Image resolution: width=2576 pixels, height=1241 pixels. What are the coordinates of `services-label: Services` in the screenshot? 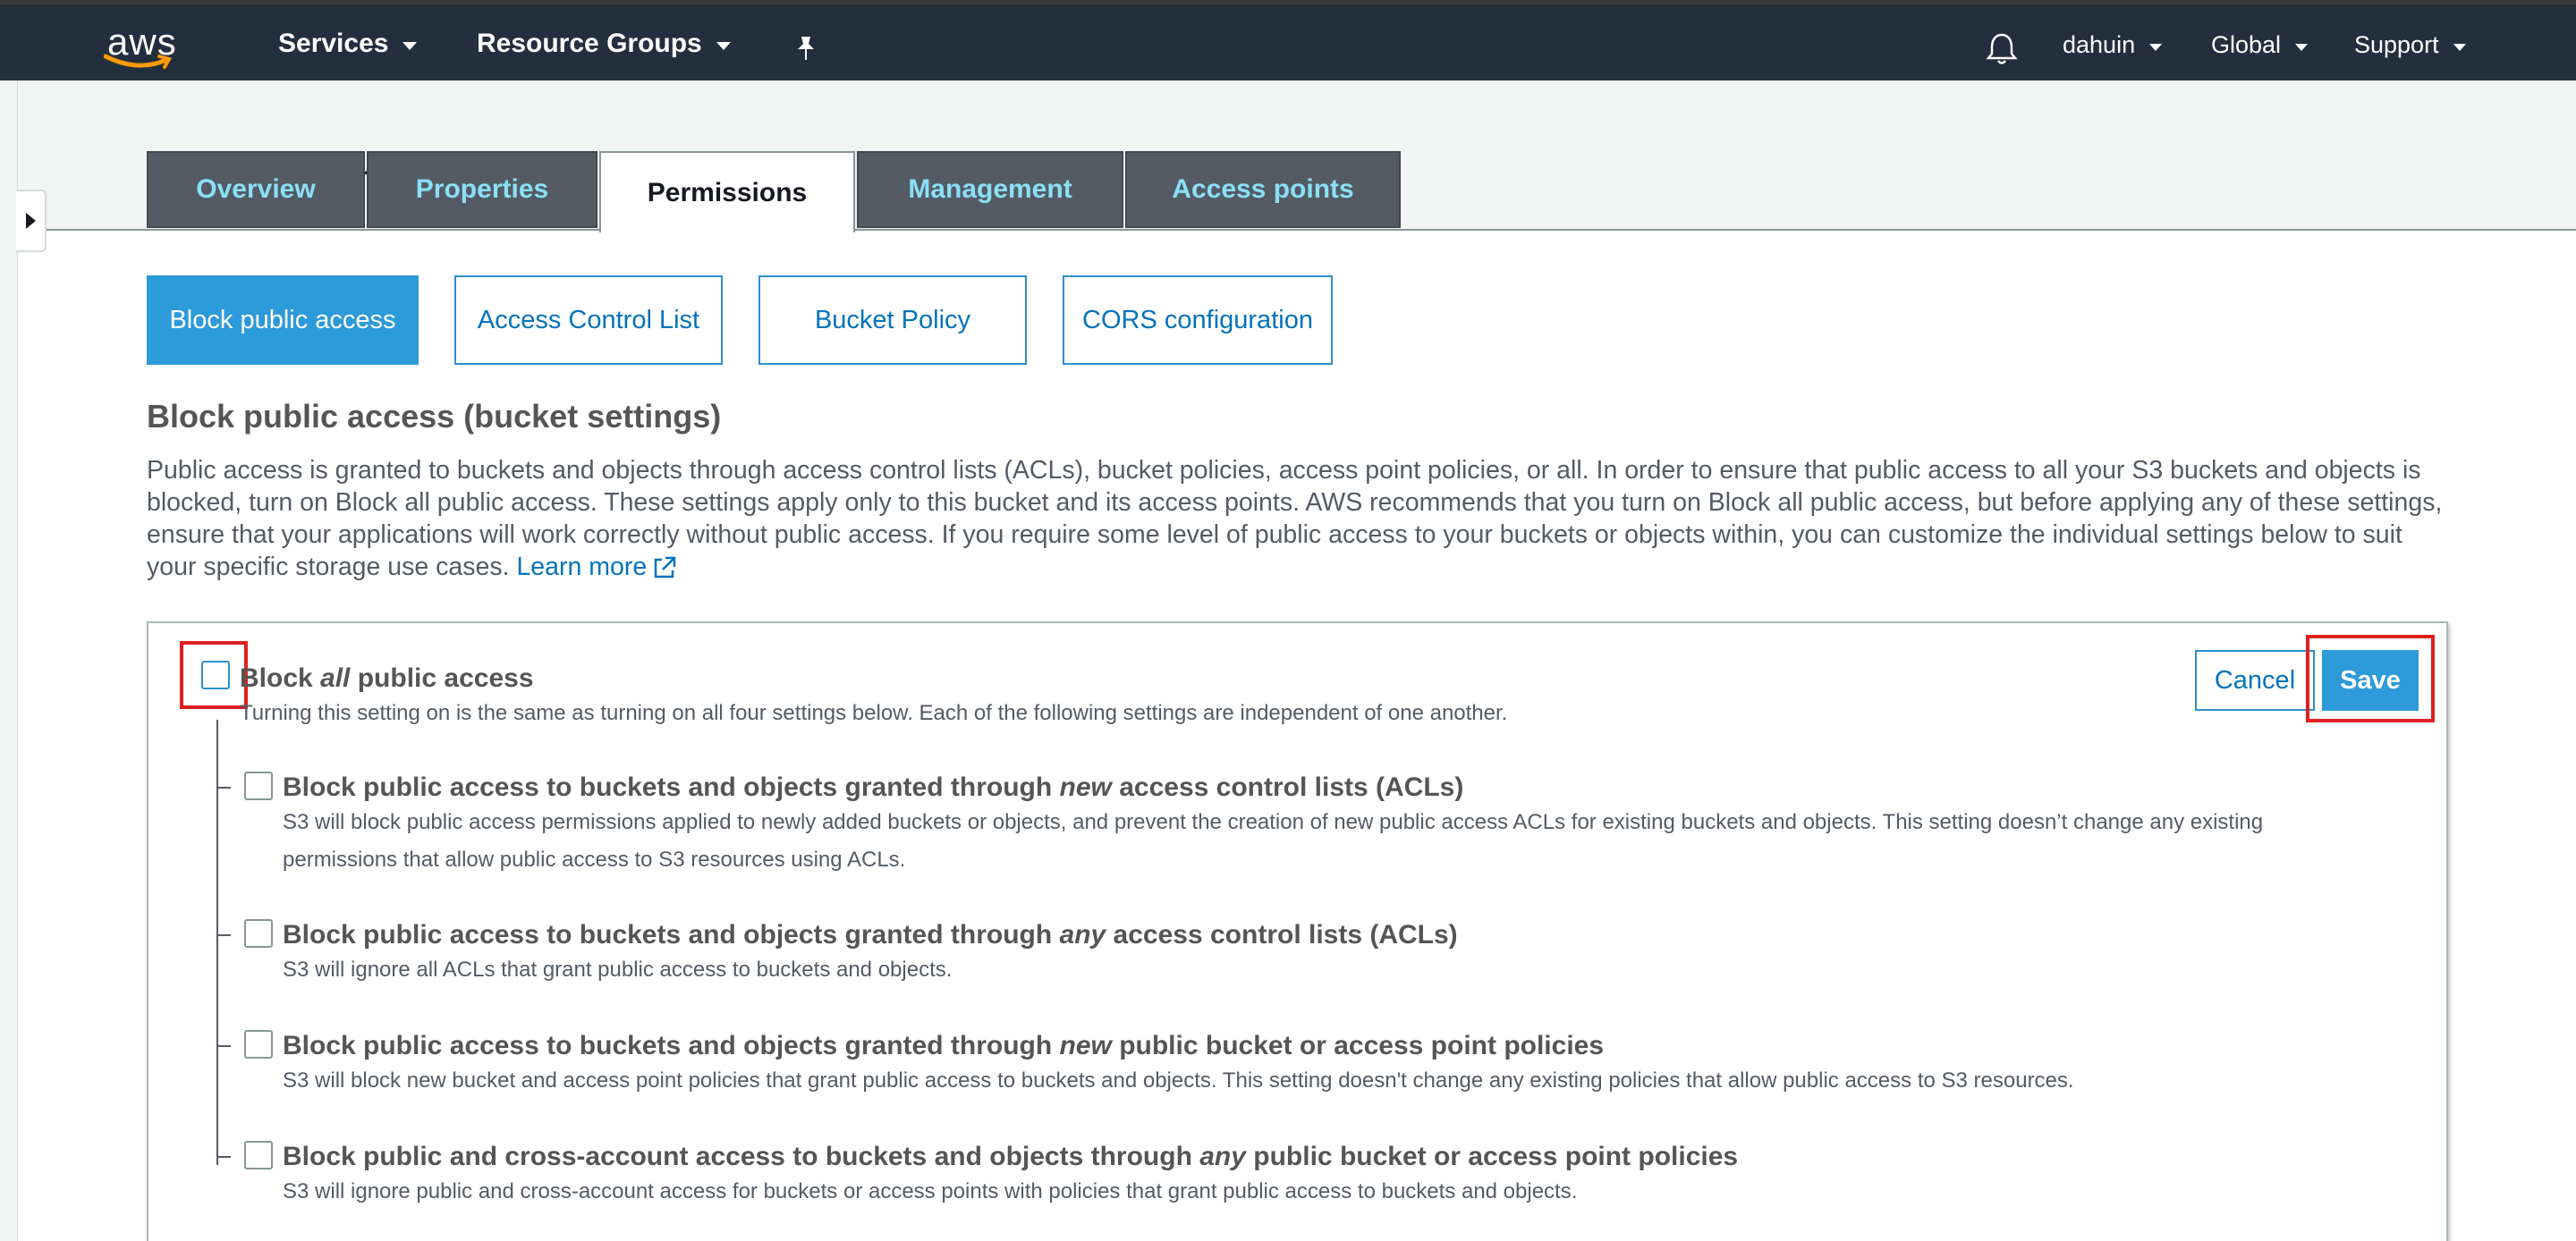 It's located at (333, 43).